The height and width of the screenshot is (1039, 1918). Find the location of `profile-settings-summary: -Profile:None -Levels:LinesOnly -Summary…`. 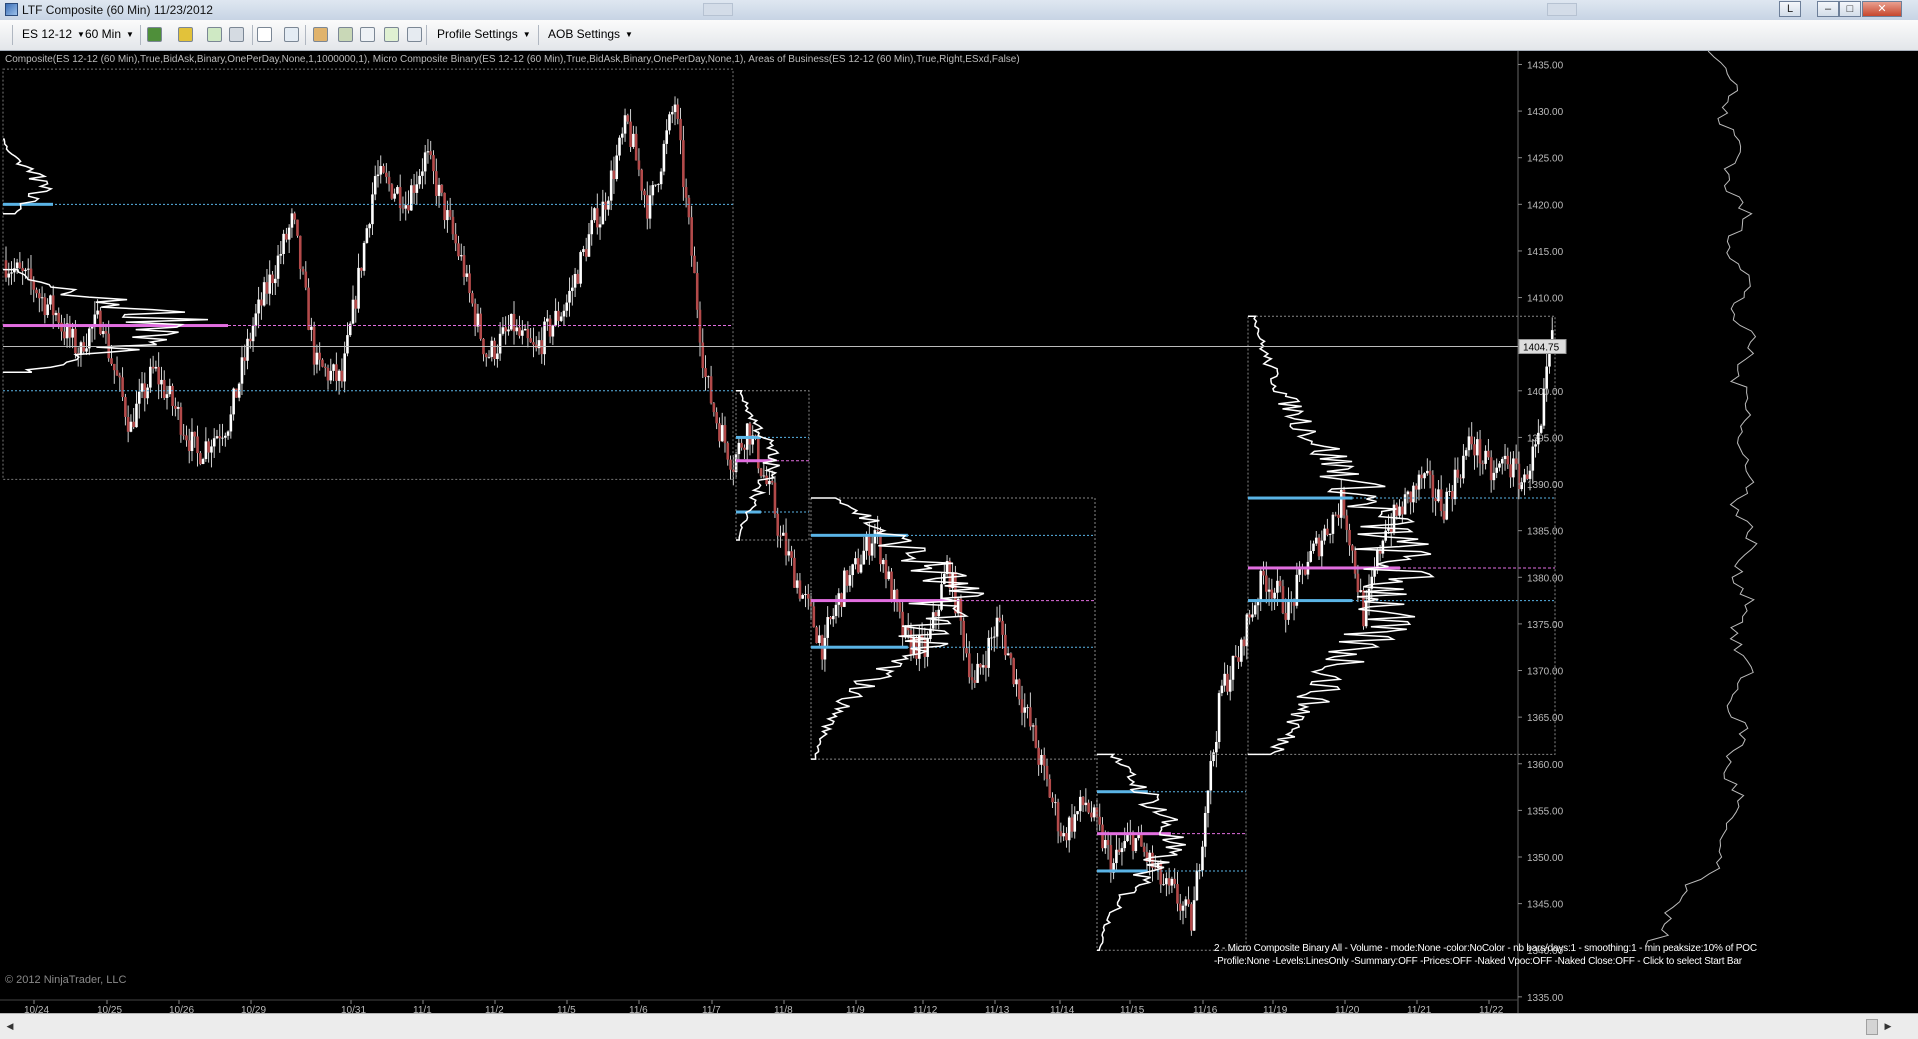

profile-settings-summary: -Profile:None -Levels:LinesOnly -Summary… is located at coordinates (1478, 961).